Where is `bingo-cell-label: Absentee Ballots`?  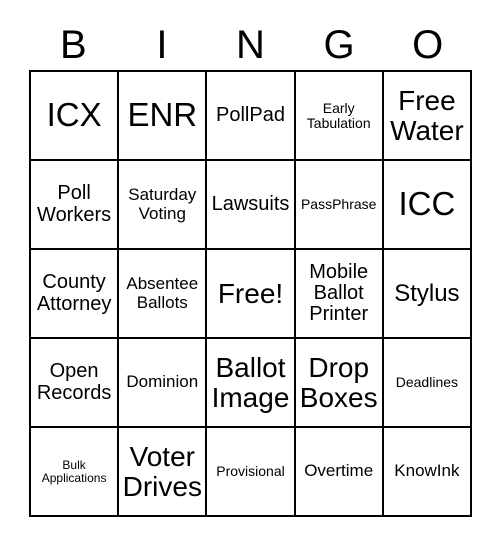
bingo-cell-label: Absentee Ballots is located at coordinates (162, 293).